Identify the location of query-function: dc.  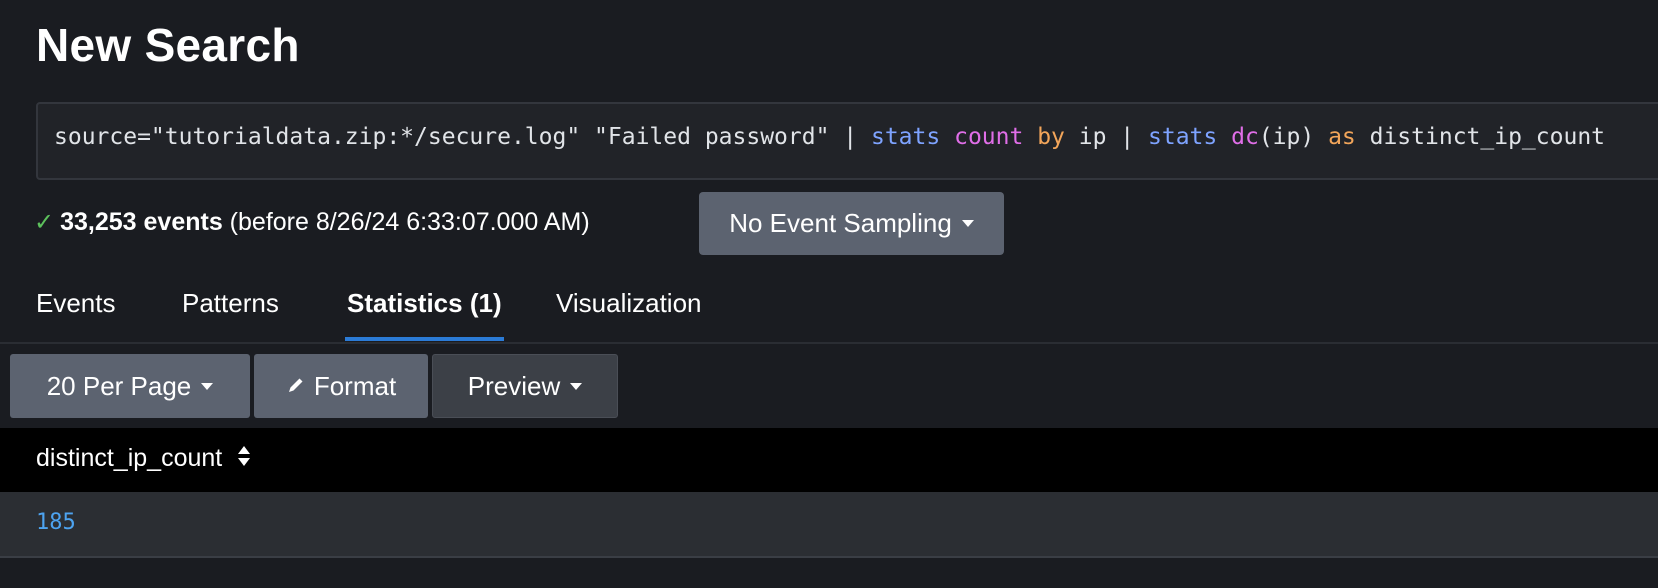
(1245, 137).